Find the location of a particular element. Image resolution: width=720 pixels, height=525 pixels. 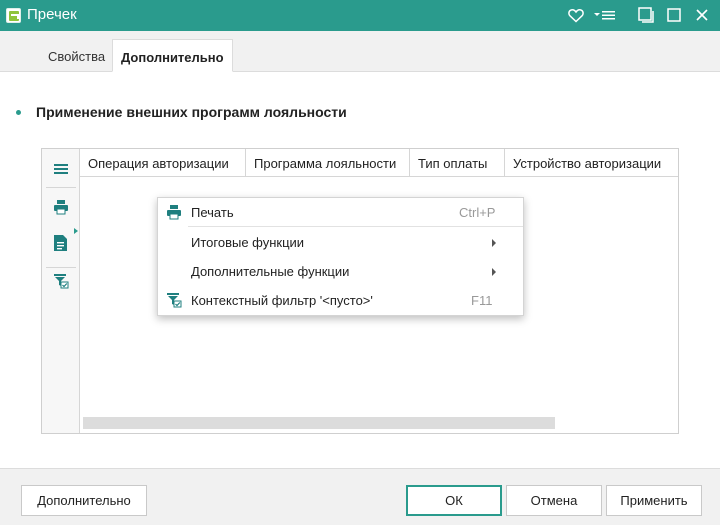

restore-icon is located at coordinates (646, 15).